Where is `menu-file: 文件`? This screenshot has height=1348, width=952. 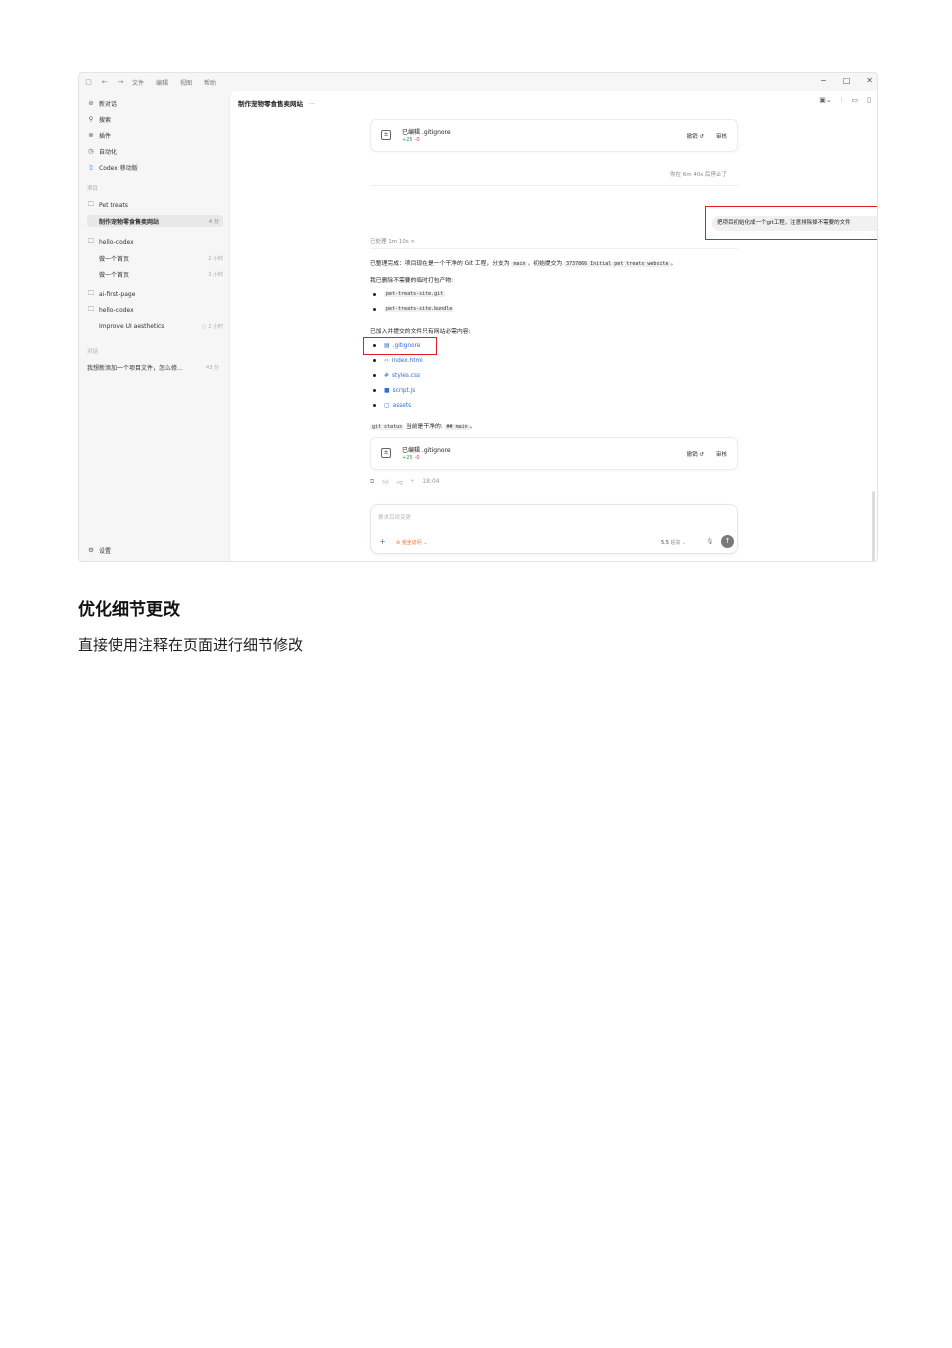 menu-file: 文件 is located at coordinates (138, 82).